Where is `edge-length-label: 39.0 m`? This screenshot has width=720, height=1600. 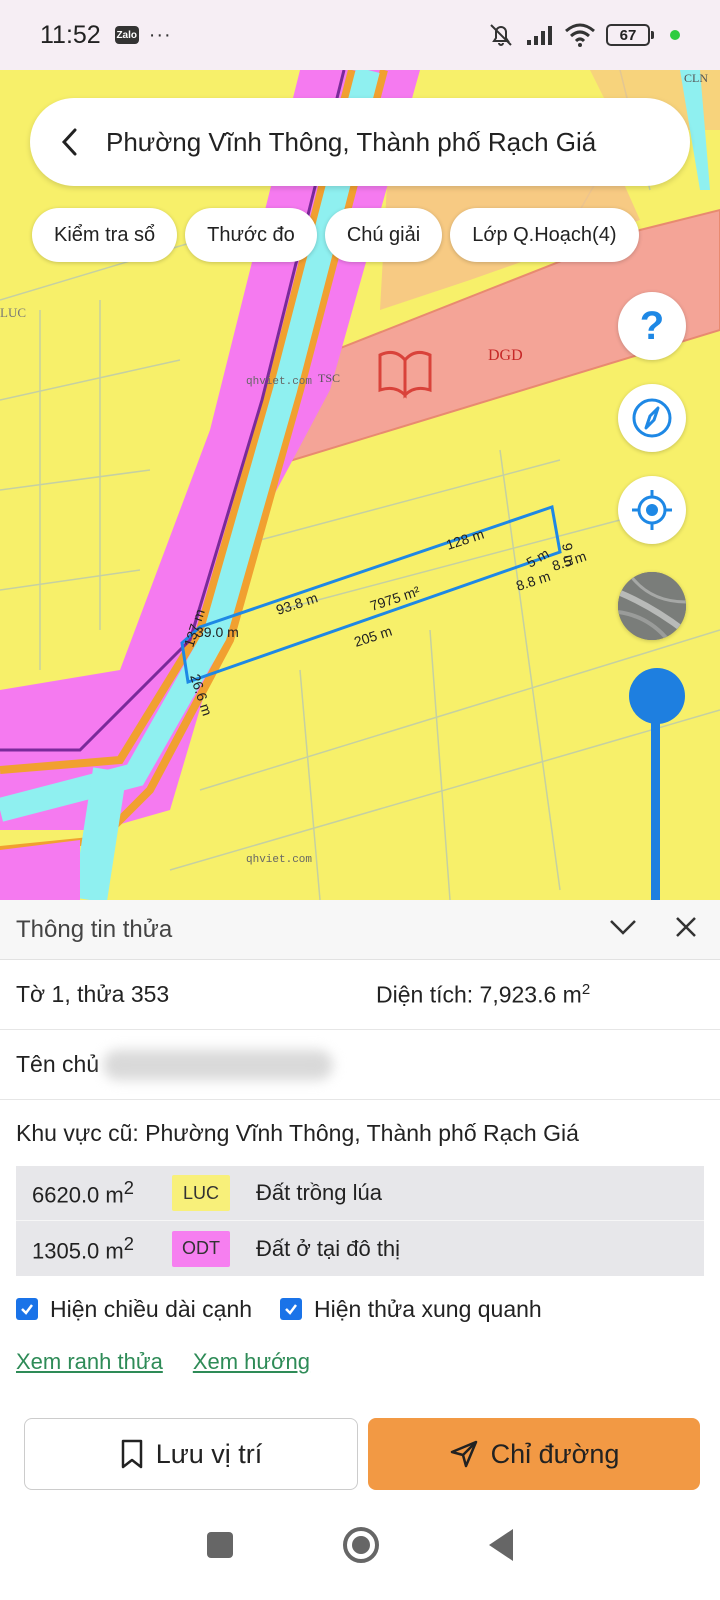 edge-length-label: 39.0 m is located at coordinates (217, 632).